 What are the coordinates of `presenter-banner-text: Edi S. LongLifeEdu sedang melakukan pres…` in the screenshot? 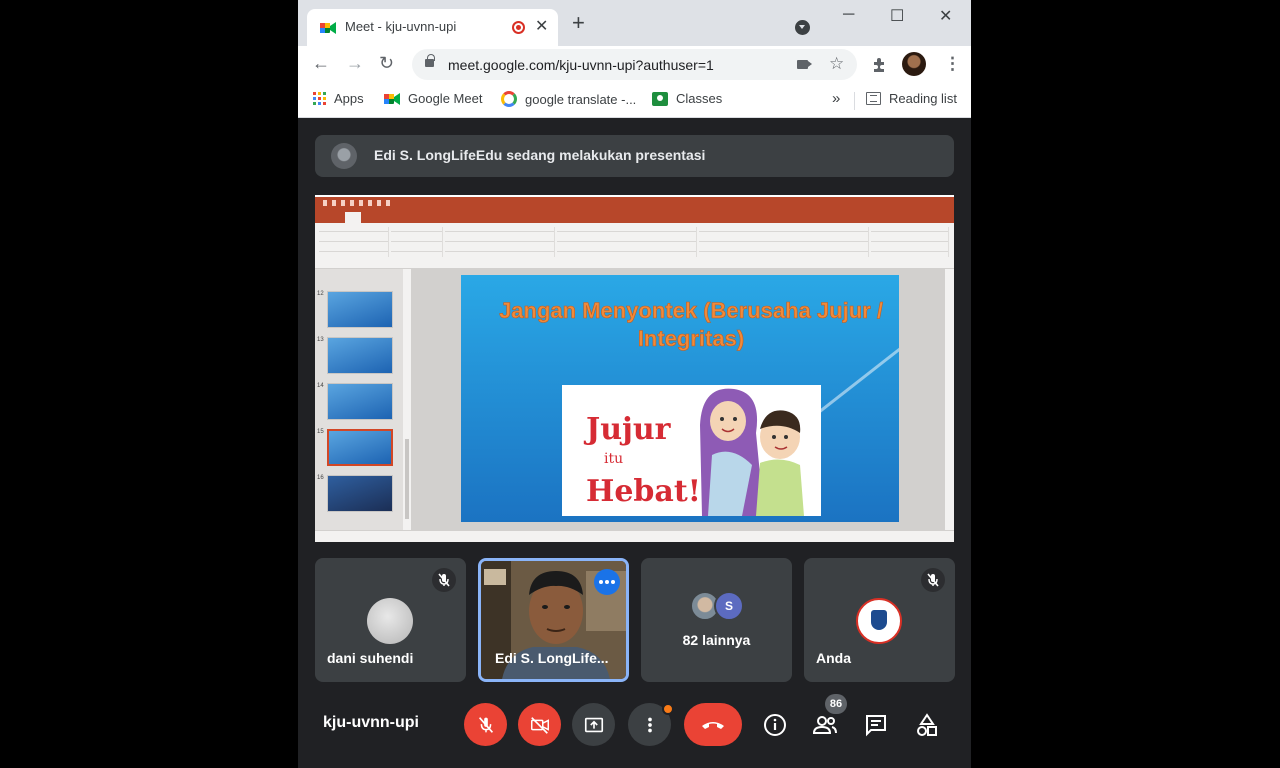 It's located at (540, 155).